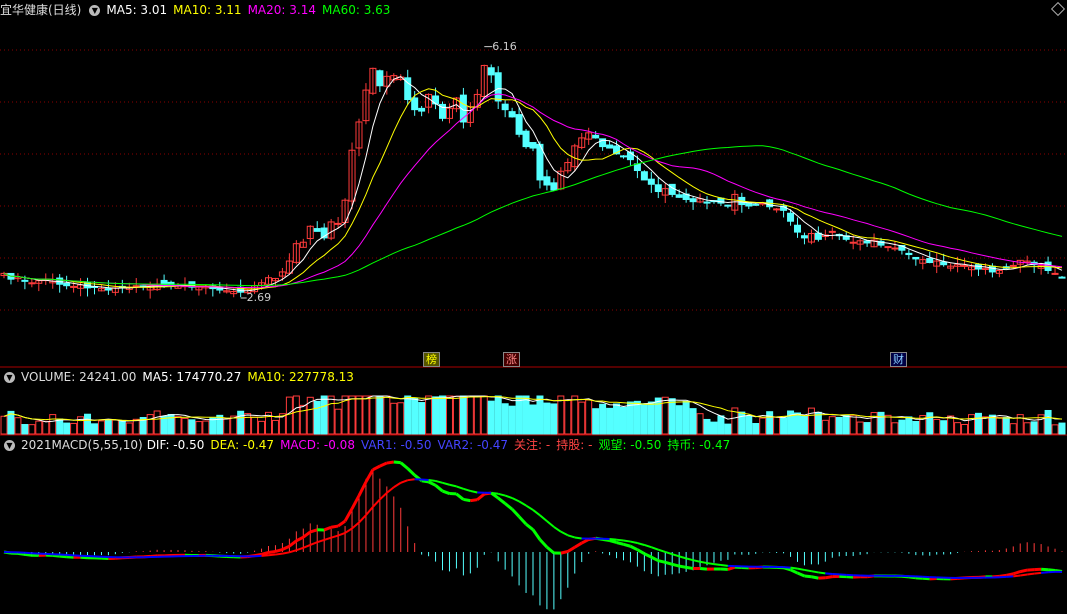 This screenshot has width=1067, height=614. Describe the element at coordinates (431, 359) in the screenshot. I see `marker-bang: 榜` at that location.